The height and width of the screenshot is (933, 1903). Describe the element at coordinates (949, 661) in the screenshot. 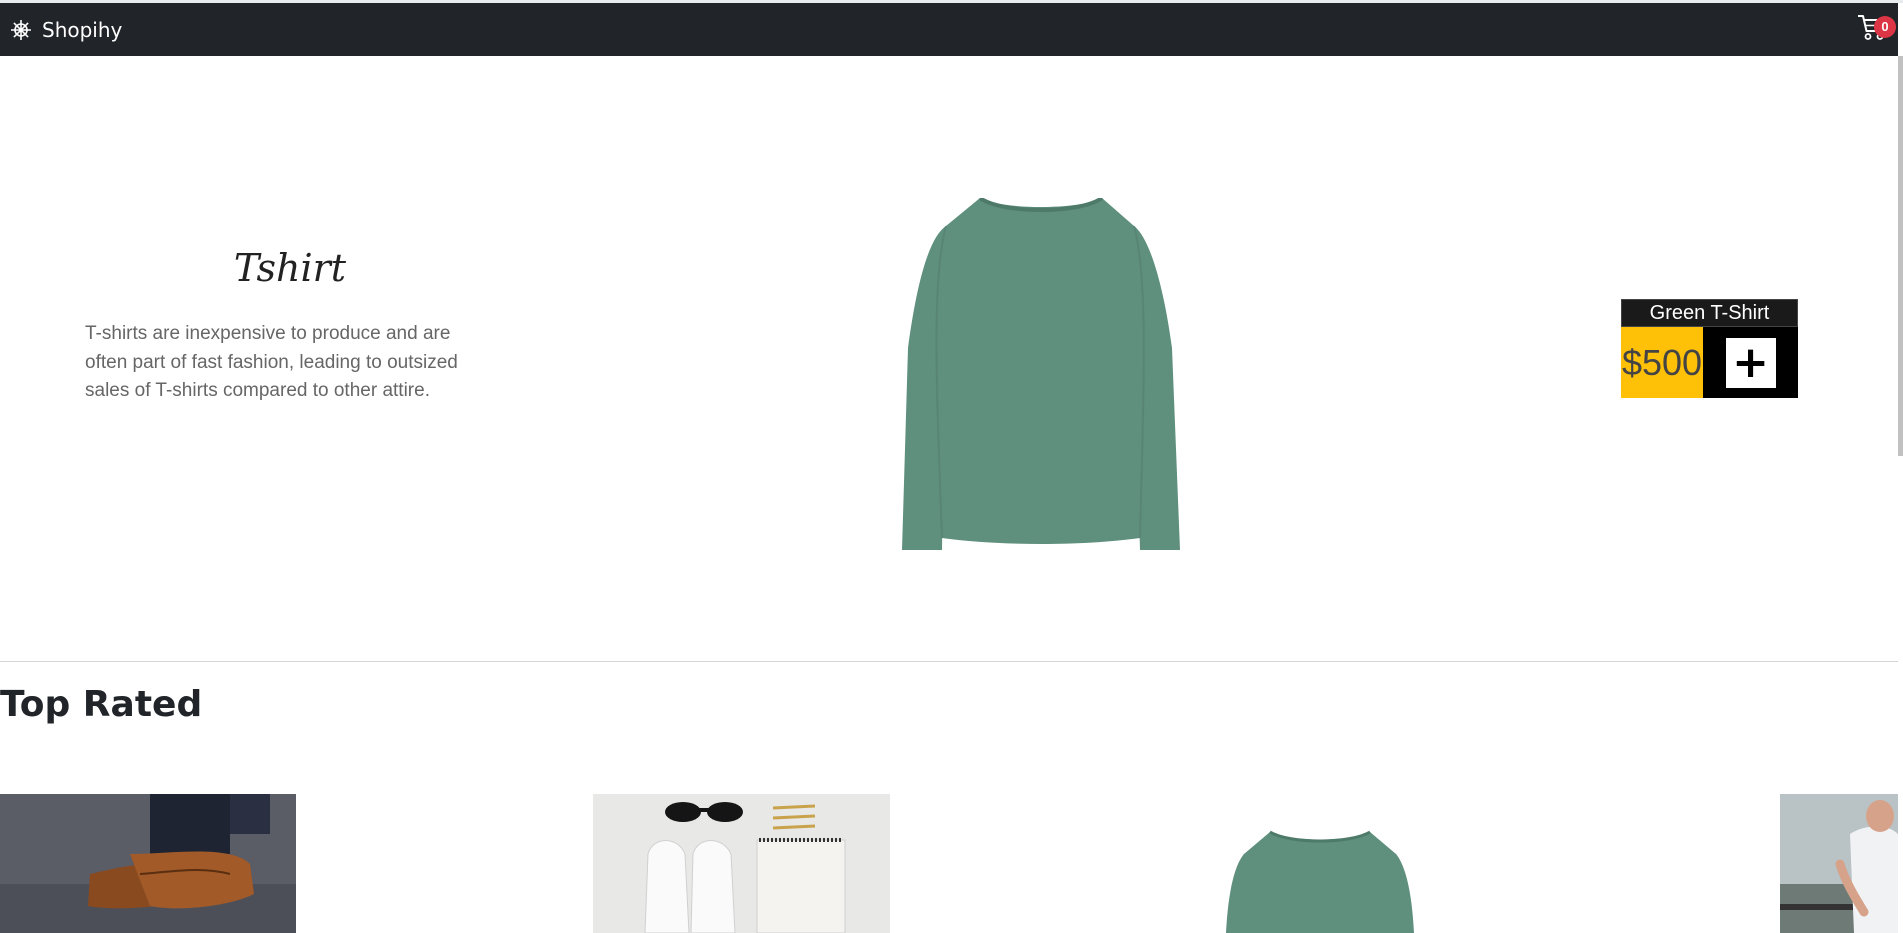

I see `section-divider` at that location.